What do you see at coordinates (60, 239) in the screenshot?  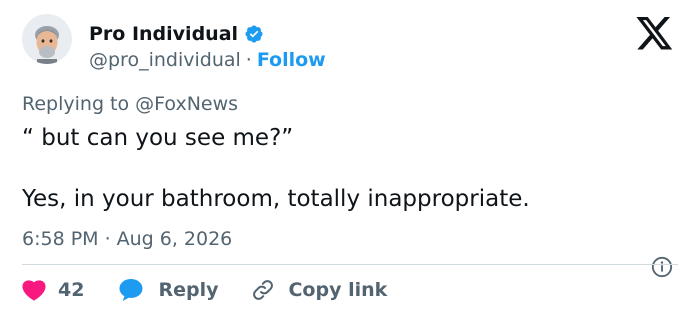 I see `tweet-time: 6:58 PM` at bounding box center [60, 239].